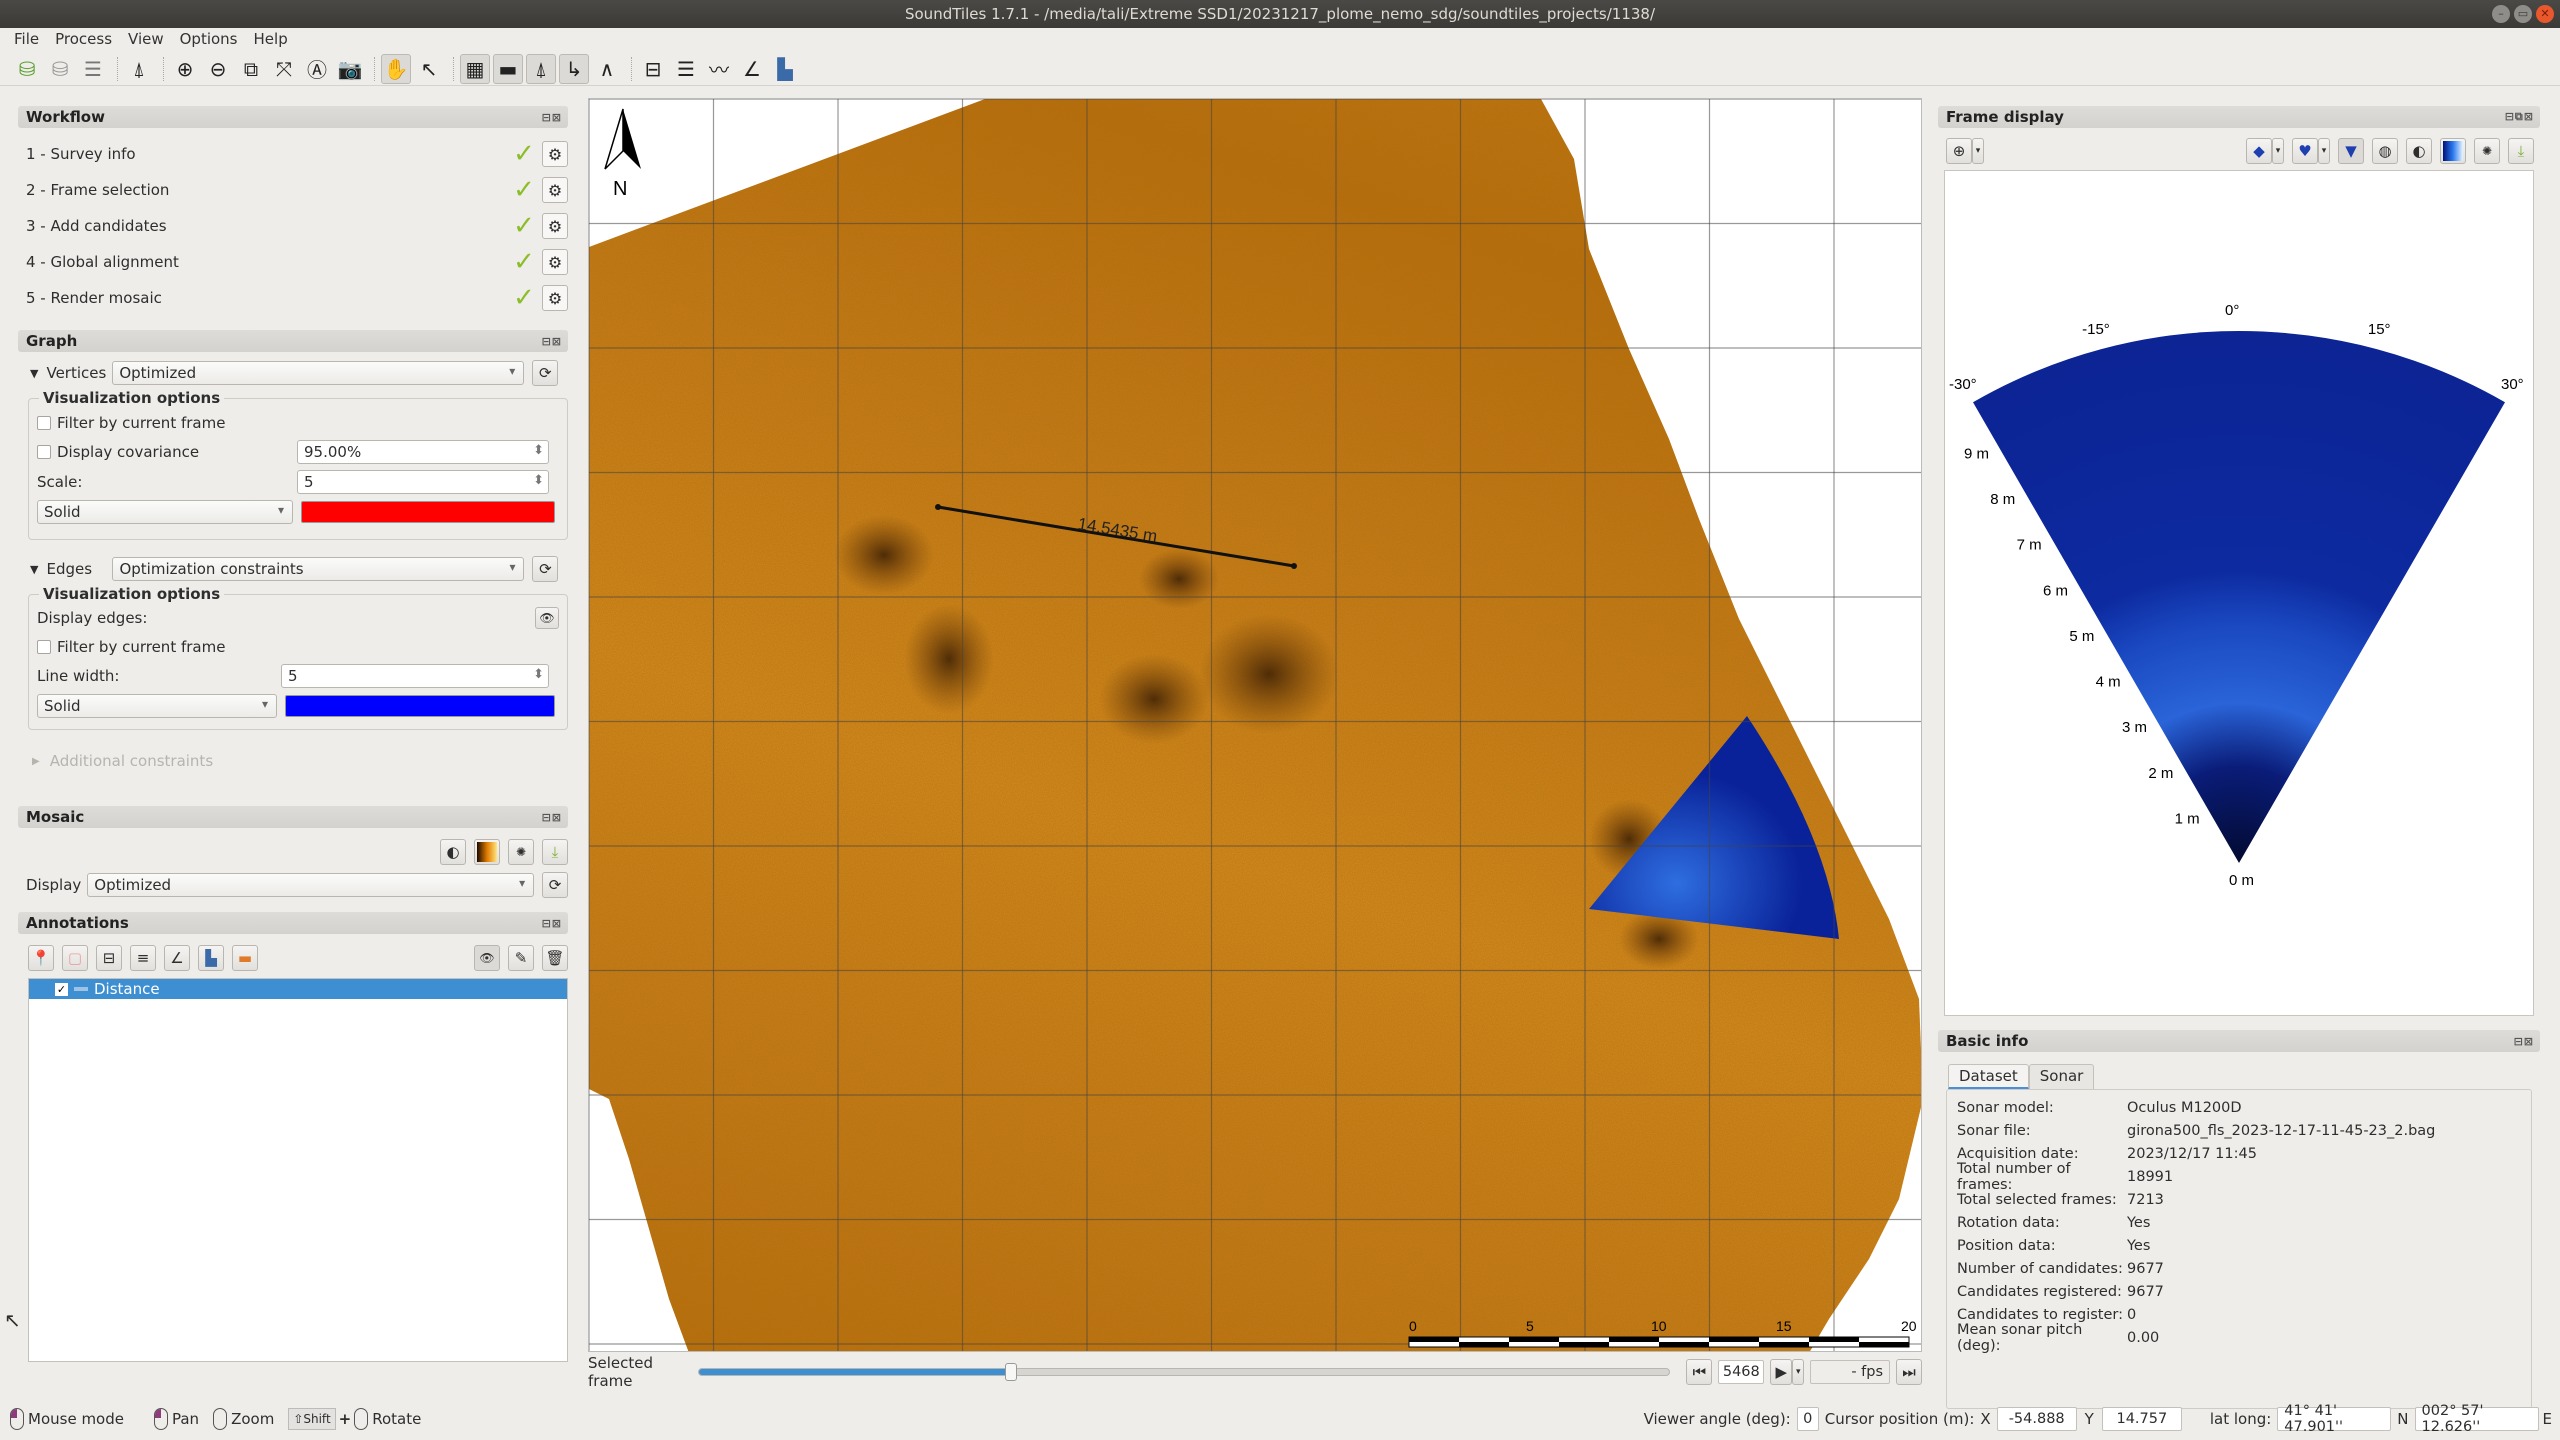 This screenshot has width=2560, height=1440. What do you see at coordinates (44, 452) in the screenshot?
I see `display-covariance-checkbox` at bounding box center [44, 452].